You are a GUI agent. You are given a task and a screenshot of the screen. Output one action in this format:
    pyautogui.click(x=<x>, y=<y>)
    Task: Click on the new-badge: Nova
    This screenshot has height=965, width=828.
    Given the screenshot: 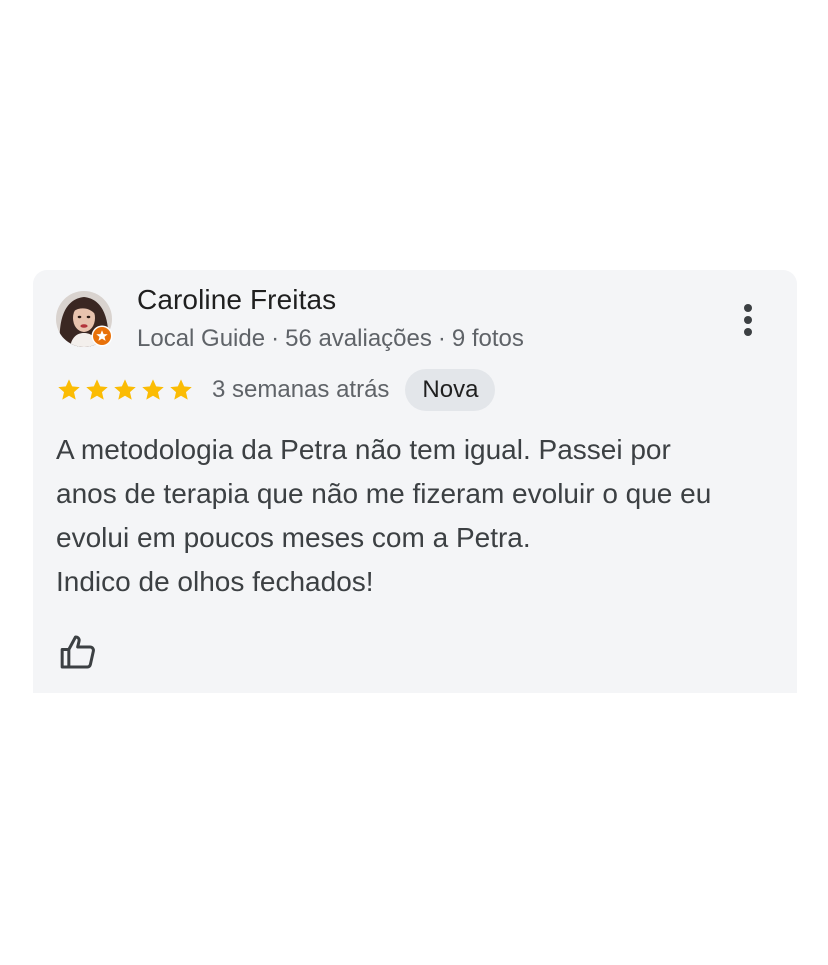 What is the action you would take?
    pyautogui.click(x=450, y=390)
    